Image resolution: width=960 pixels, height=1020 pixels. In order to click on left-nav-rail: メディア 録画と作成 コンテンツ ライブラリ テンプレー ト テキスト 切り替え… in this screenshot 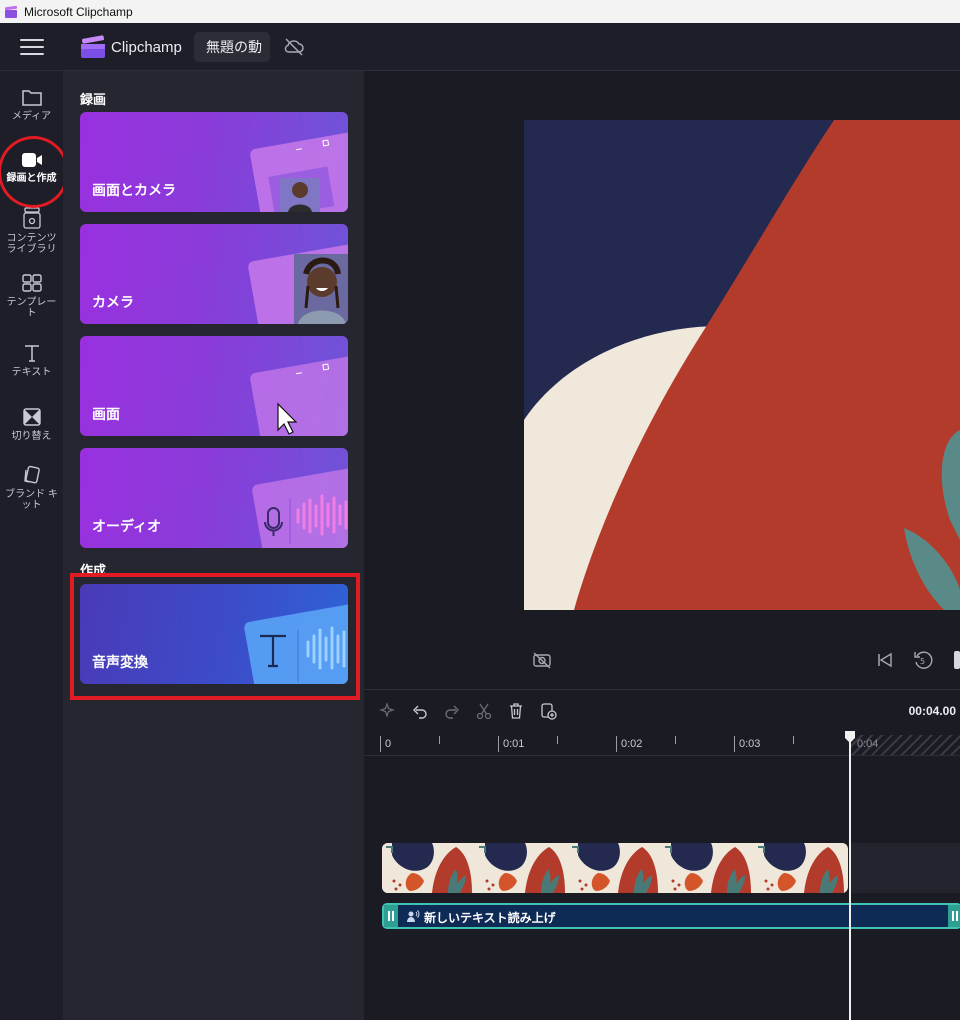, I will do `click(31, 545)`.